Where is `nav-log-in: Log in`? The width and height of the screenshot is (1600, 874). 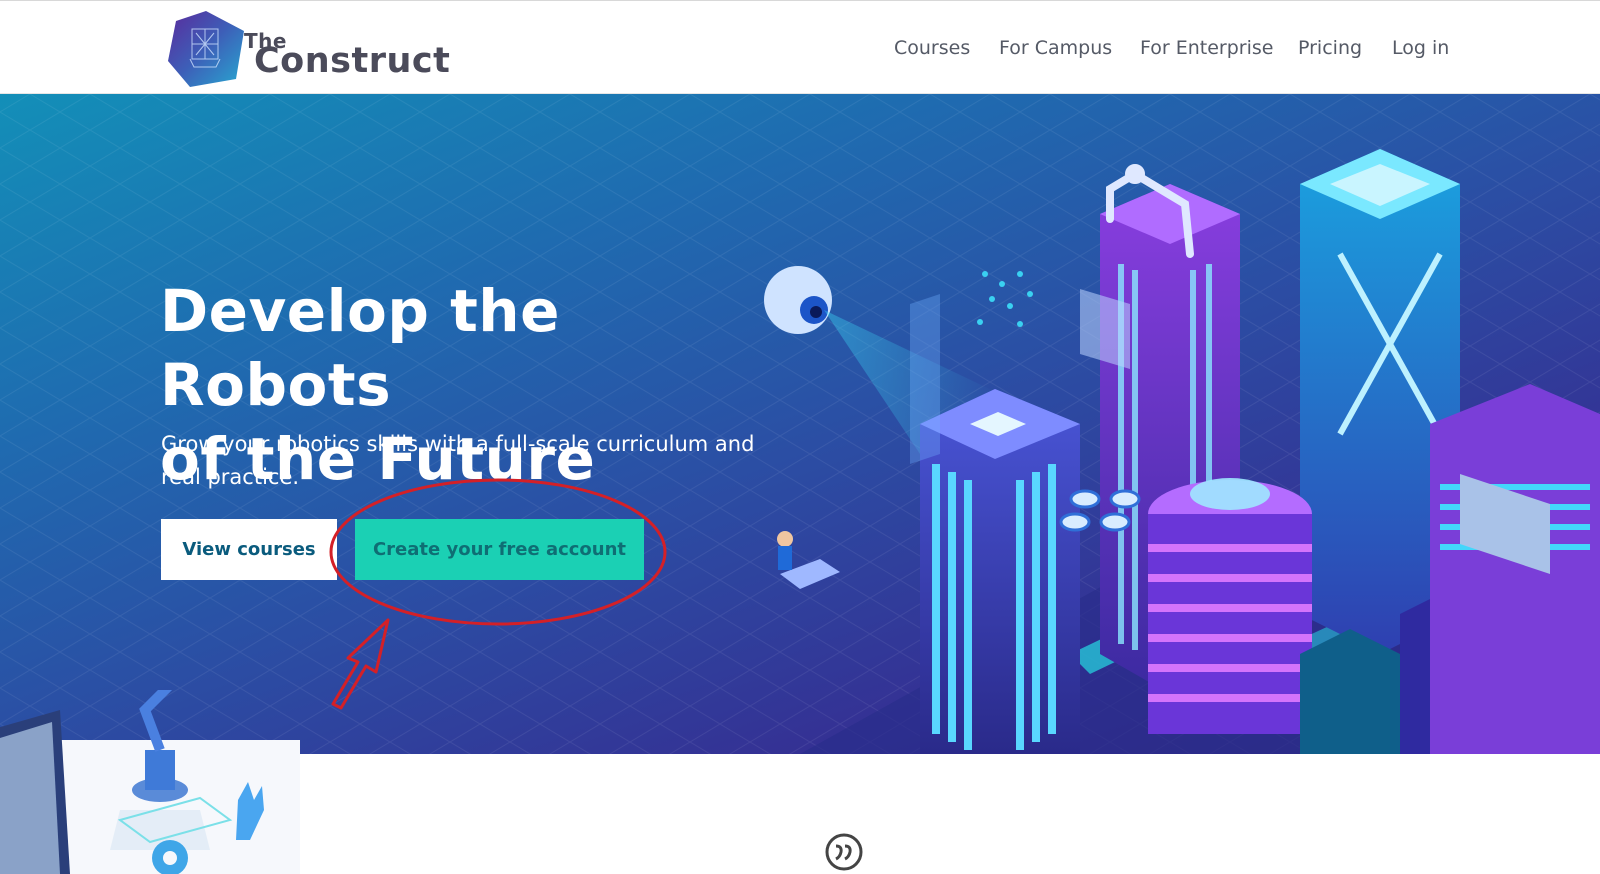 nav-log-in: Log in is located at coordinates (1420, 48).